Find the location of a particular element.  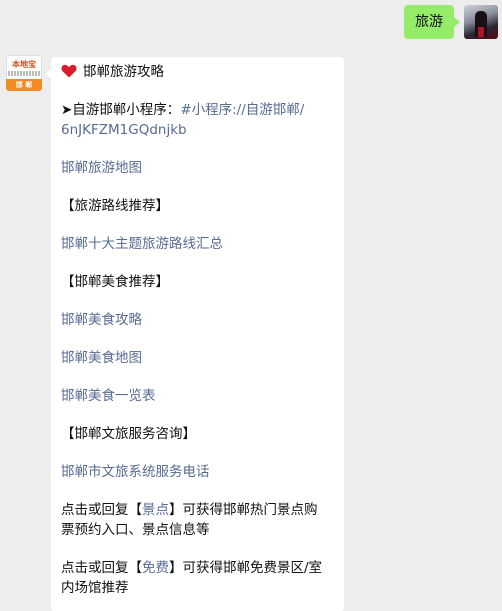

tip-free-line: 点击或回复【免费】可获得邯郸免费景区/室 is located at coordinates (198, 568).